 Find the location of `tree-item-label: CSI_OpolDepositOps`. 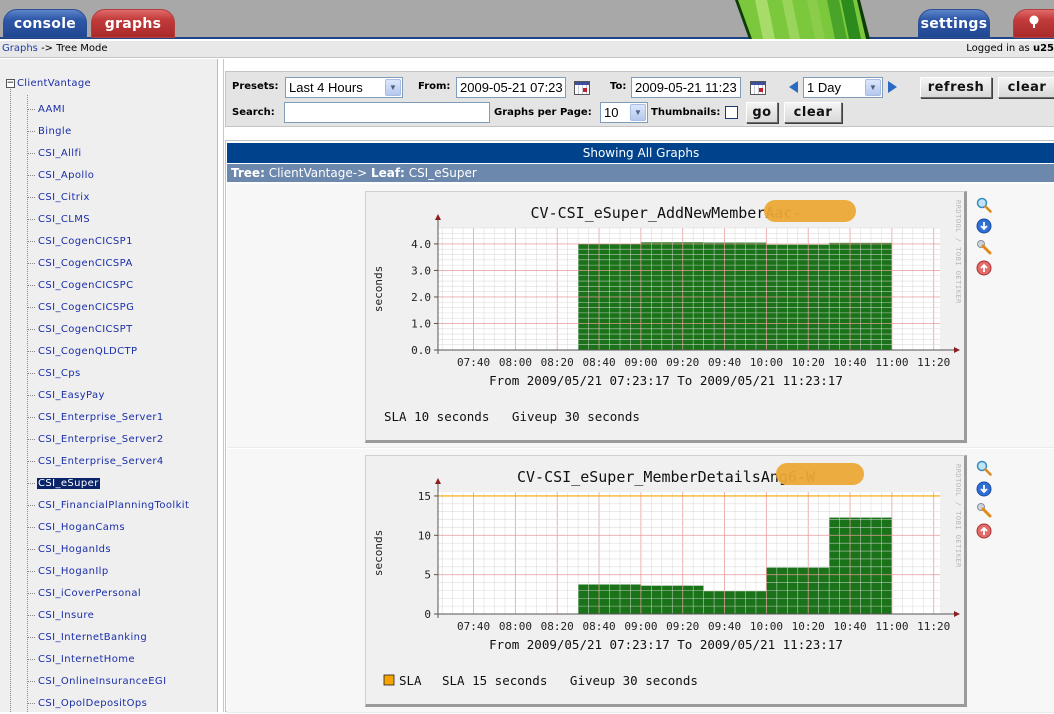

tree-item-label: CSI_OpolDepositOps is located at coordinates (92, 703).